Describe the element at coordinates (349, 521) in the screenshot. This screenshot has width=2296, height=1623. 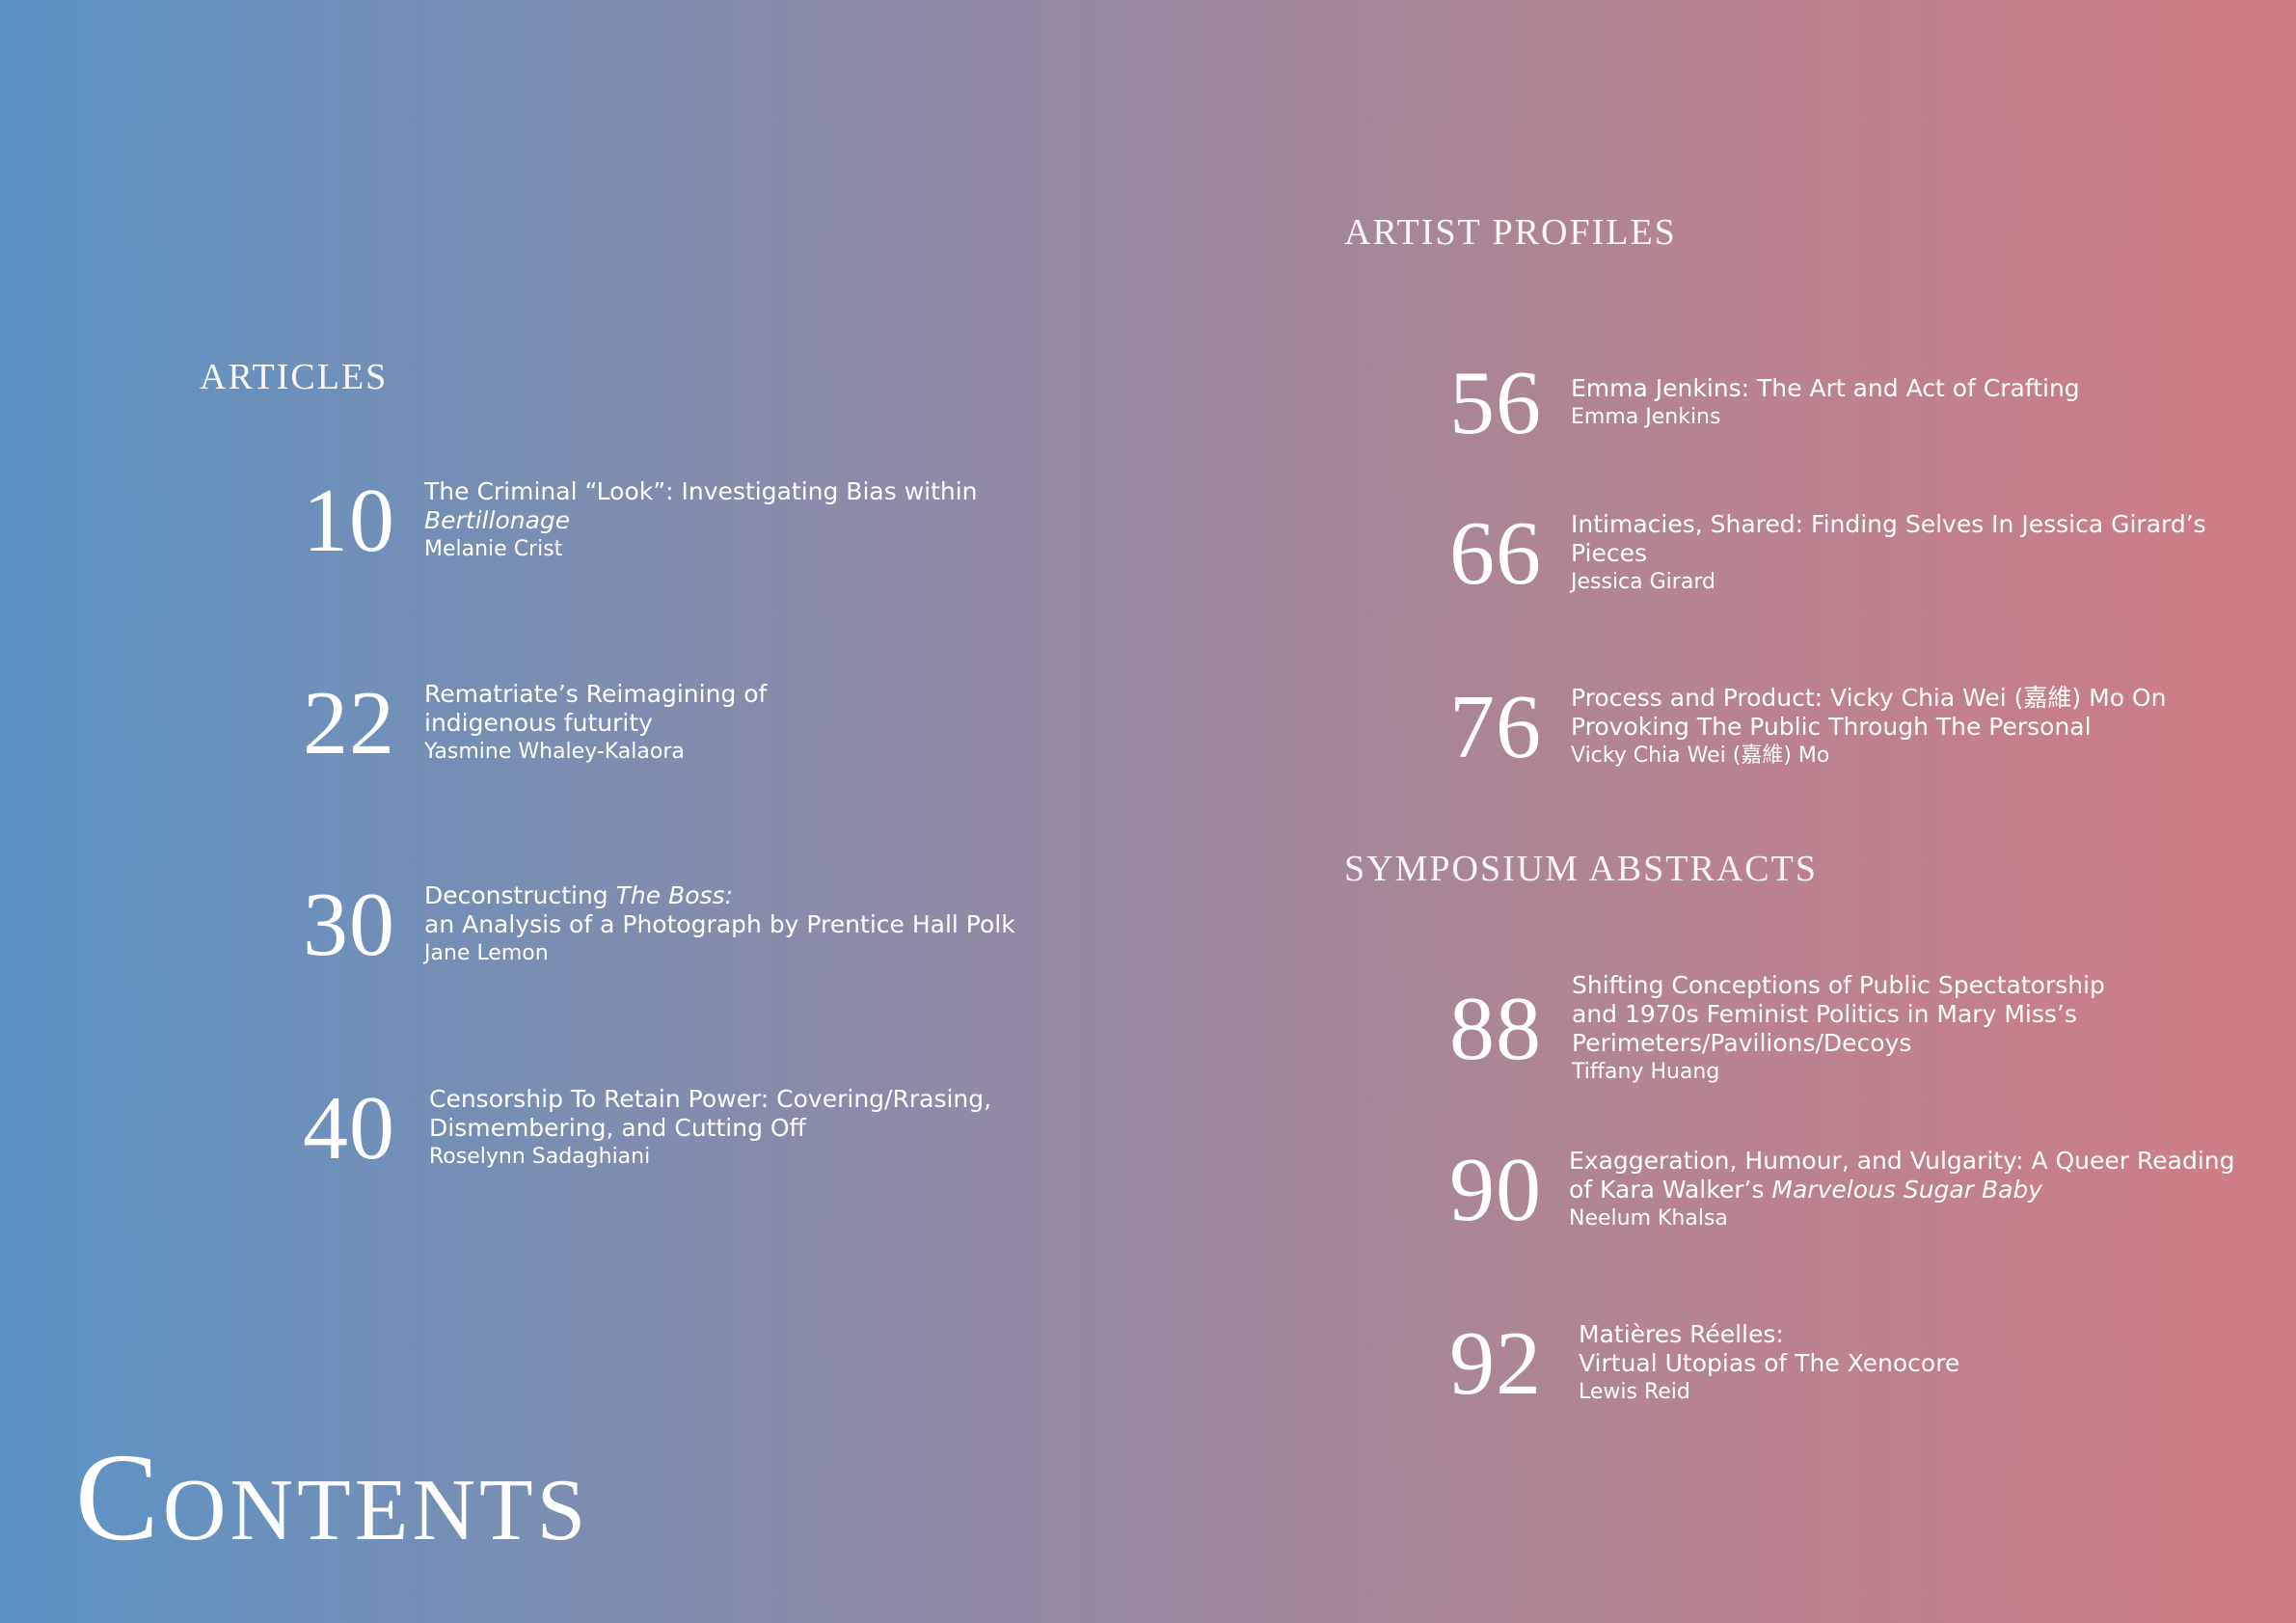
I see `page-number: 10` at that location.